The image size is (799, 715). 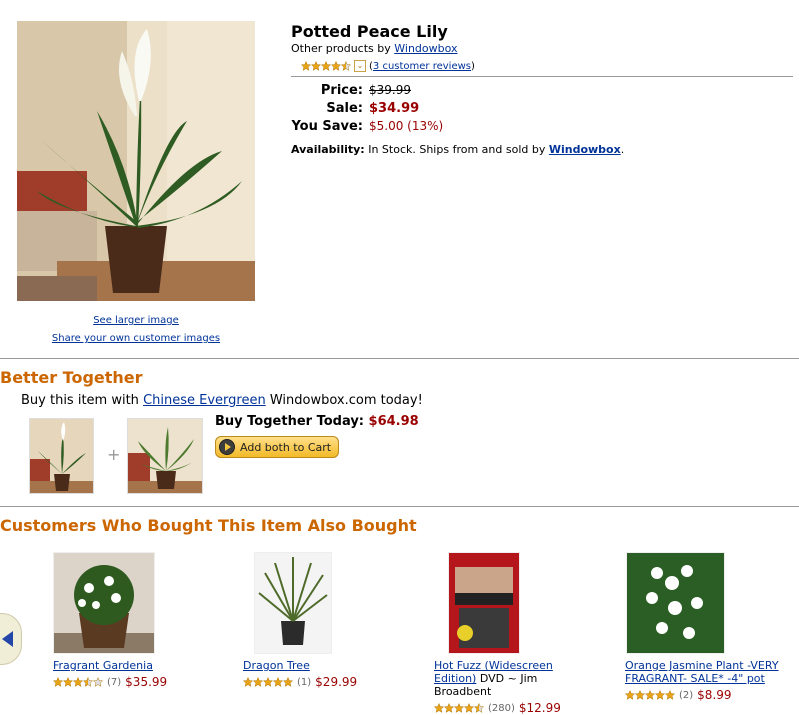 What do you see at coordinates (393, 421) in the screenshot?
I see `buy-together-price: $64.98` at bounding box center [393, 421].